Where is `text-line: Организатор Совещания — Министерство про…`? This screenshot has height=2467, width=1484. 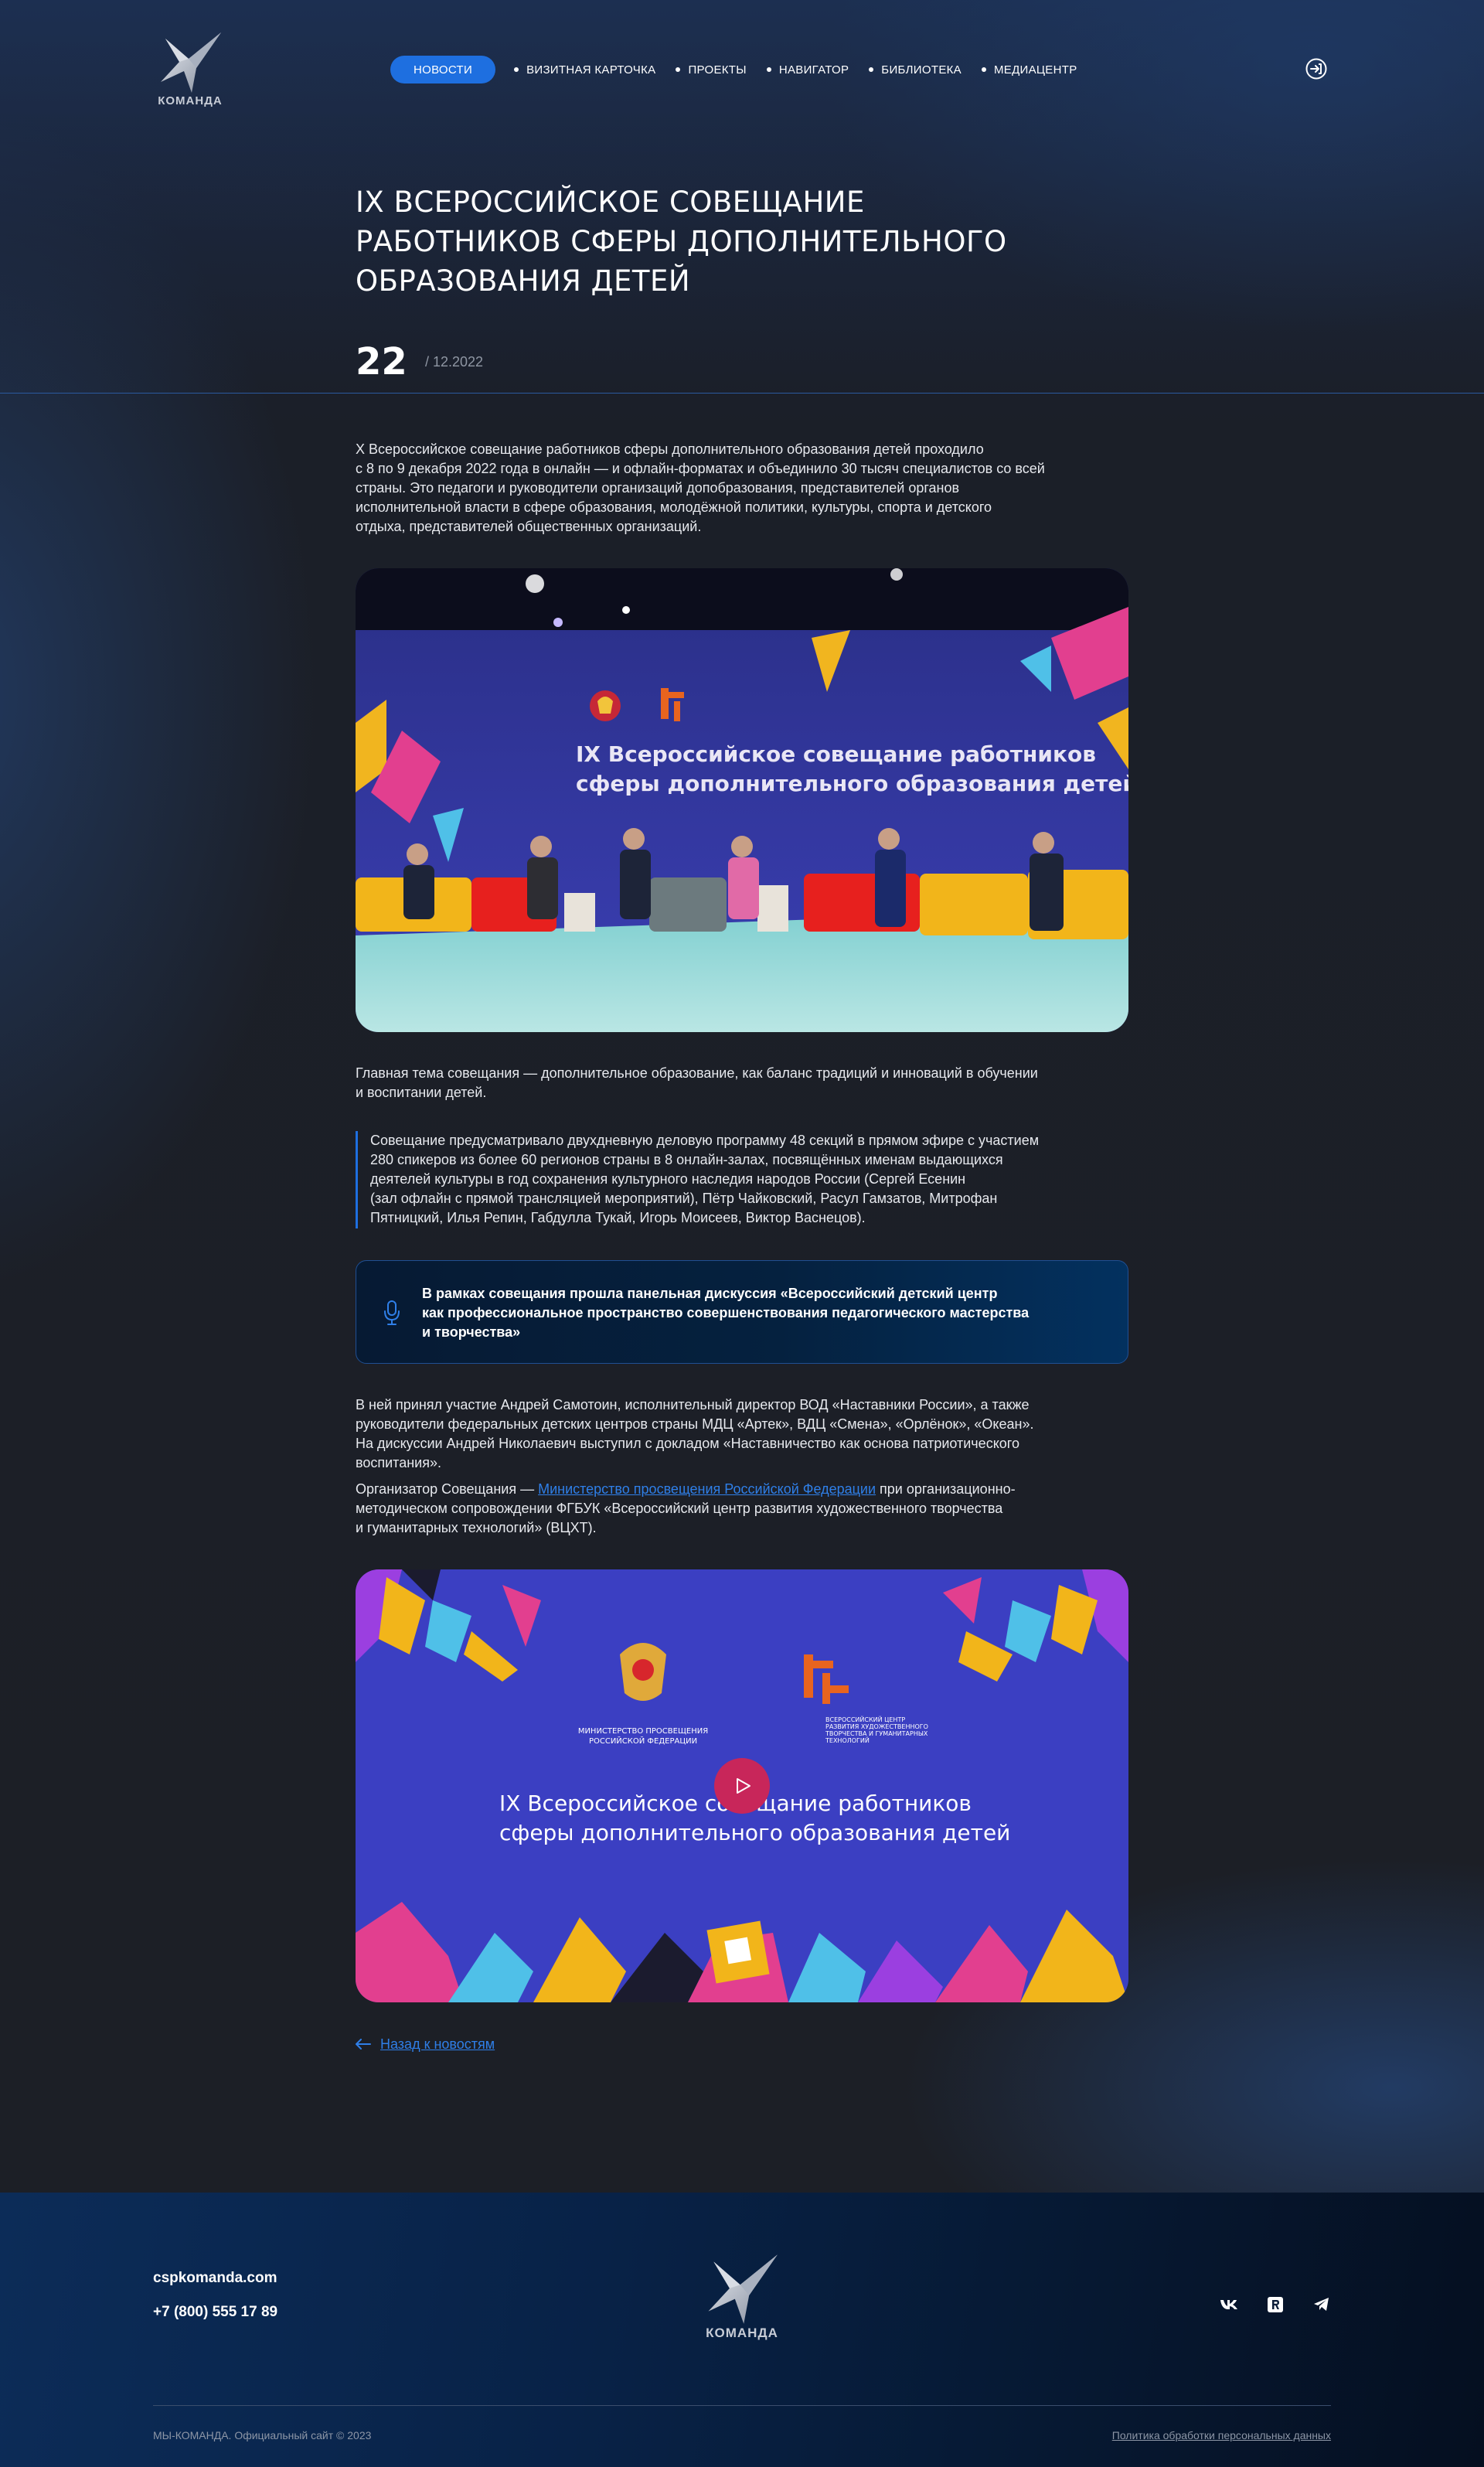
text-line: Организатор Совещания — Министерство про… is located at coordinates (742, 1489).